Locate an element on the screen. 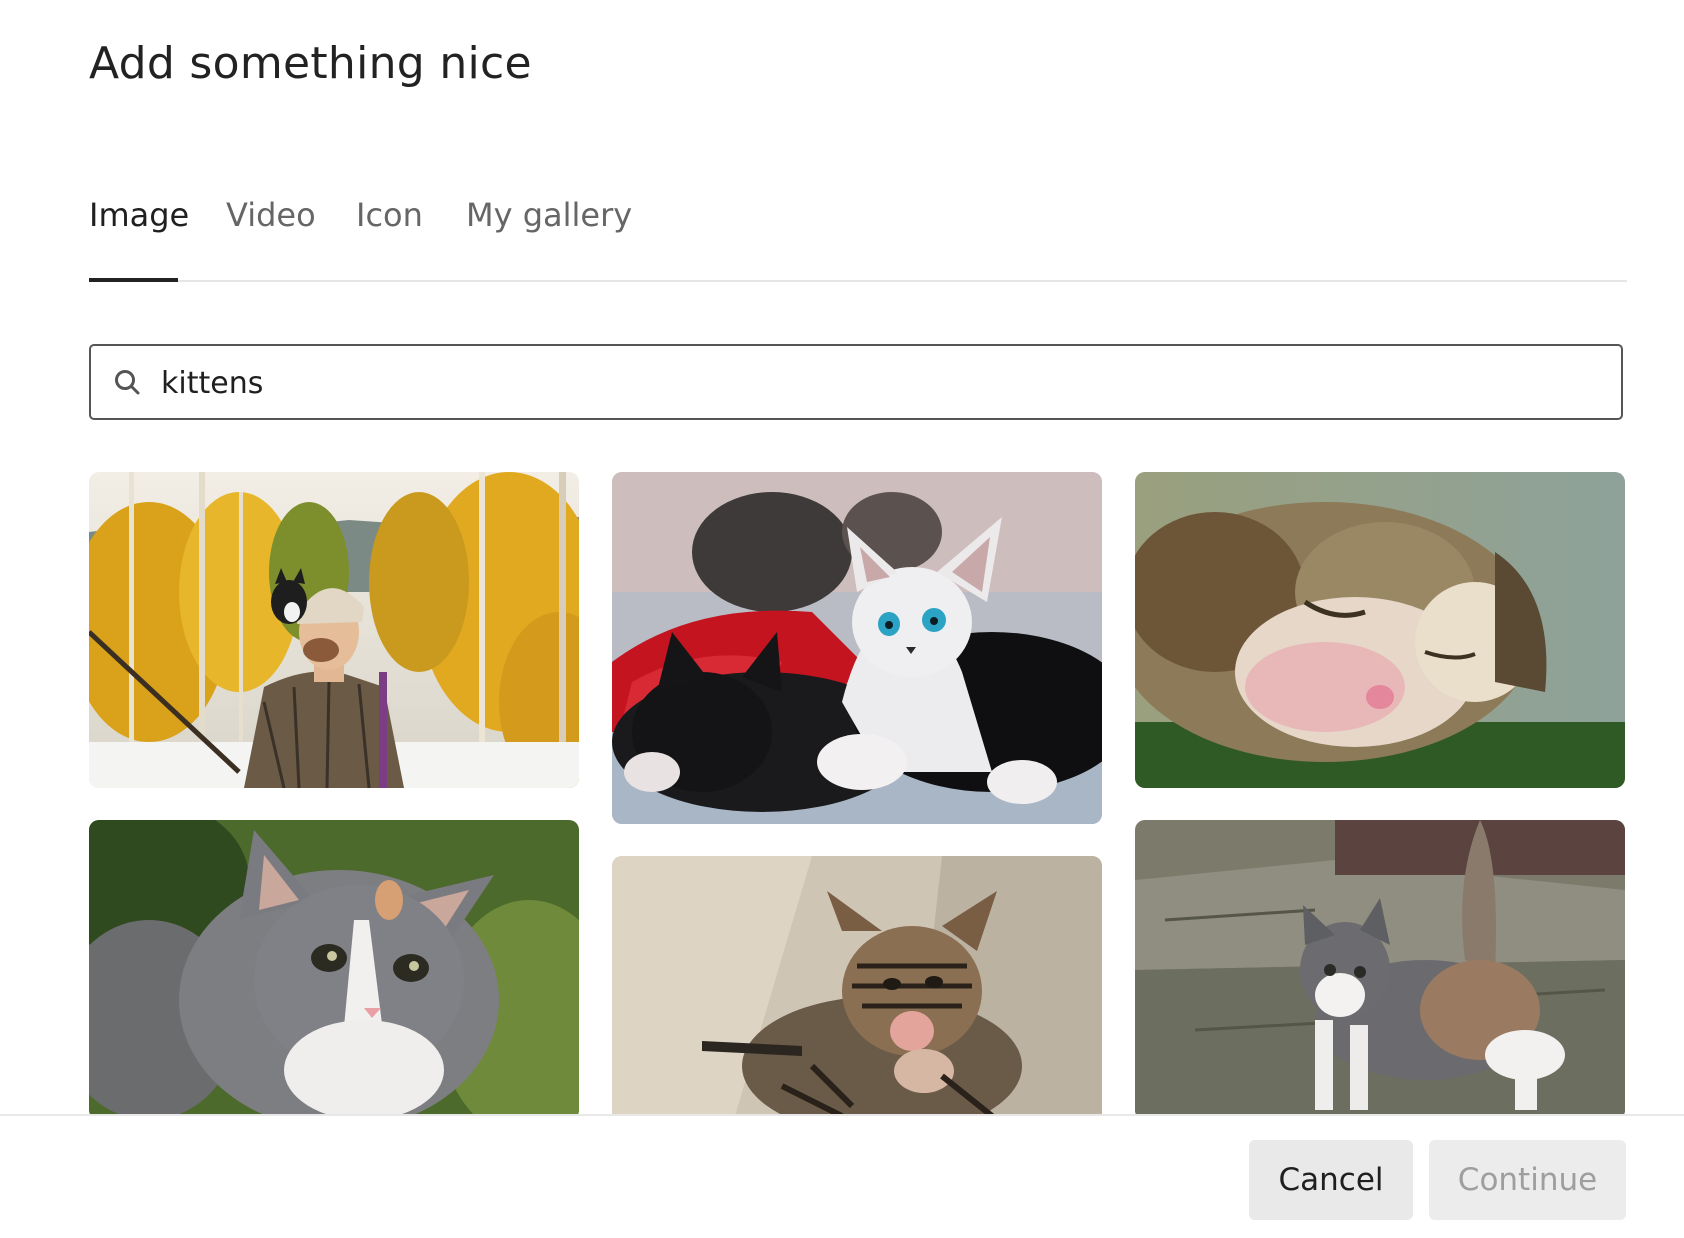  man-with-kitten-photo is located at coordinates (334, 630).